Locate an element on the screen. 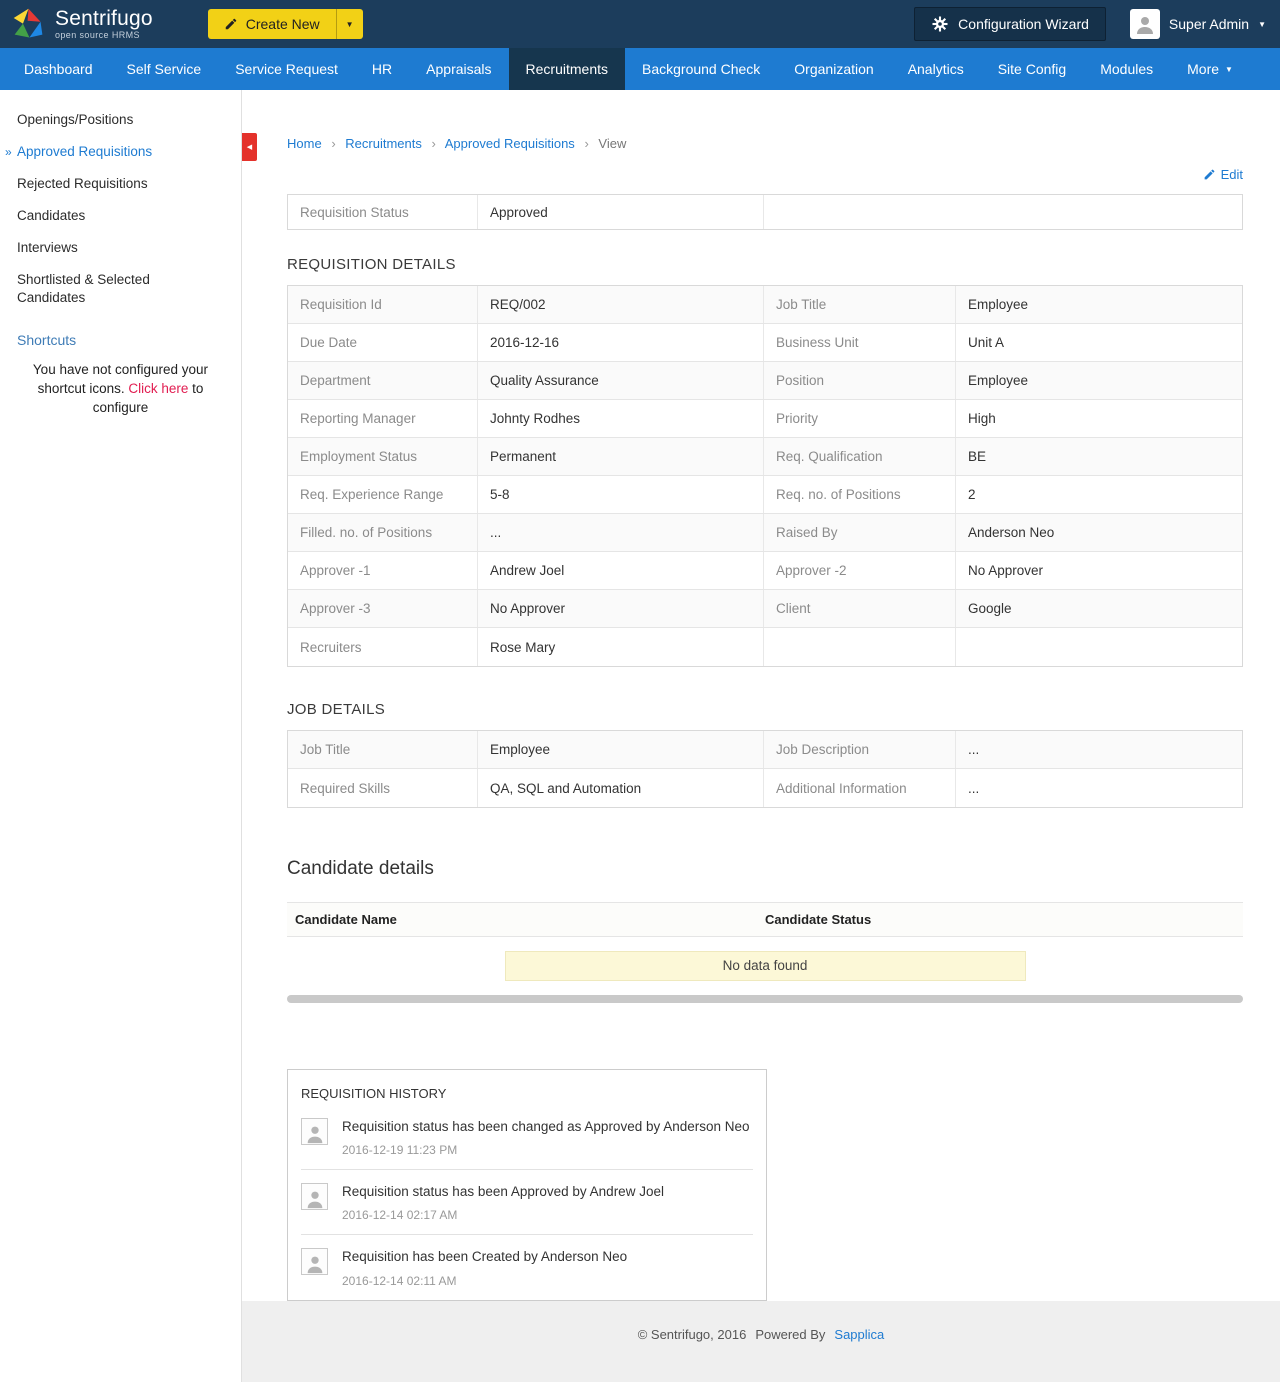  nav-item-site-config: Site Config is located at coordinates (1032, 69).